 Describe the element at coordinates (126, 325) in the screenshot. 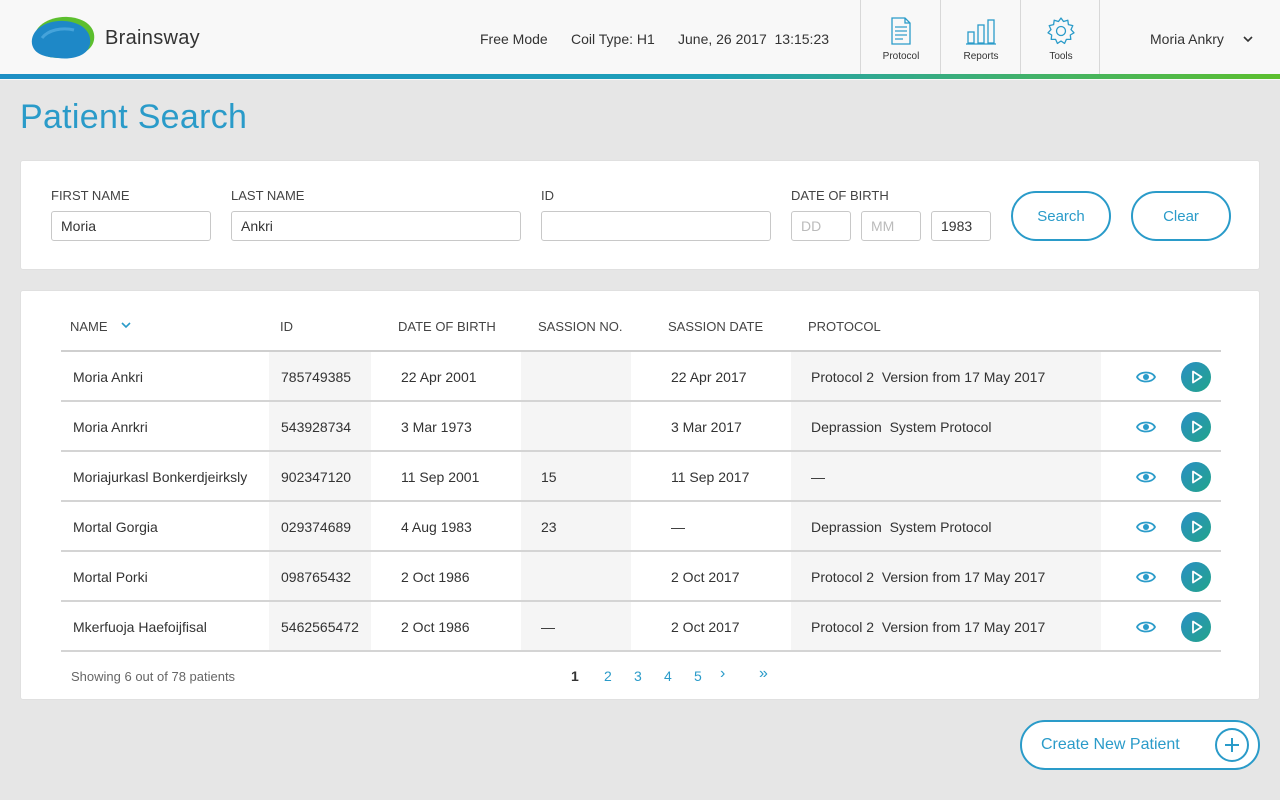

I see `sort-chevron-down-icon` at that location.